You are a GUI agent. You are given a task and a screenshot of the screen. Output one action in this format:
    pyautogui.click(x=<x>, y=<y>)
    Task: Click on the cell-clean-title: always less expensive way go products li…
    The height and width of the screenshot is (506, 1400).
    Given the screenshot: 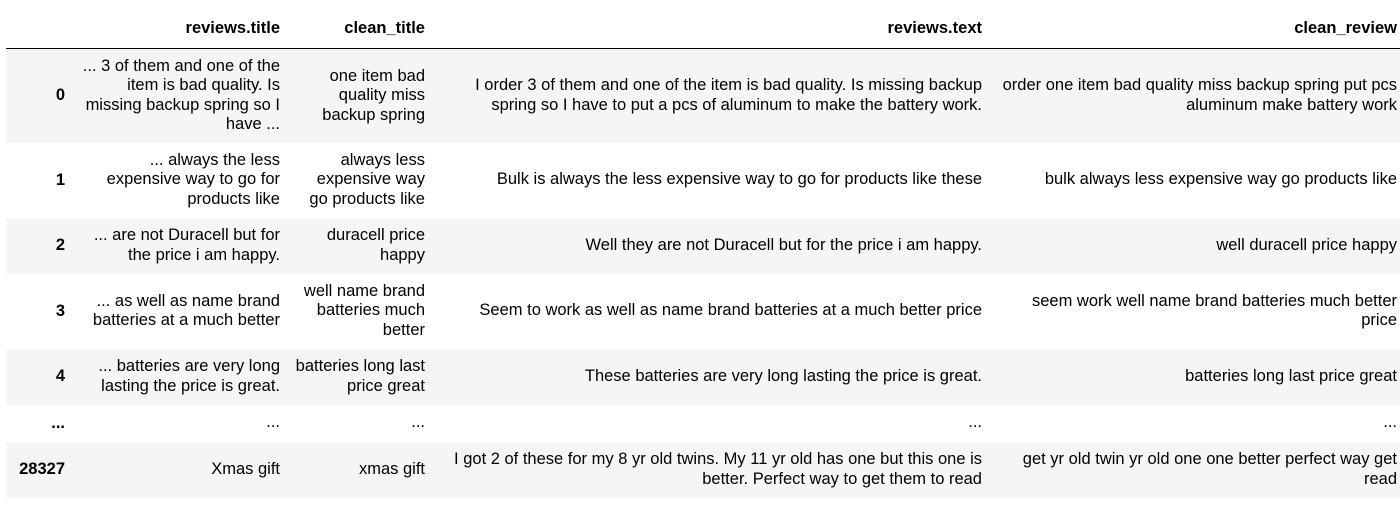 What is the action you would take?
    pyautogui.click(x=367, y=179)
    